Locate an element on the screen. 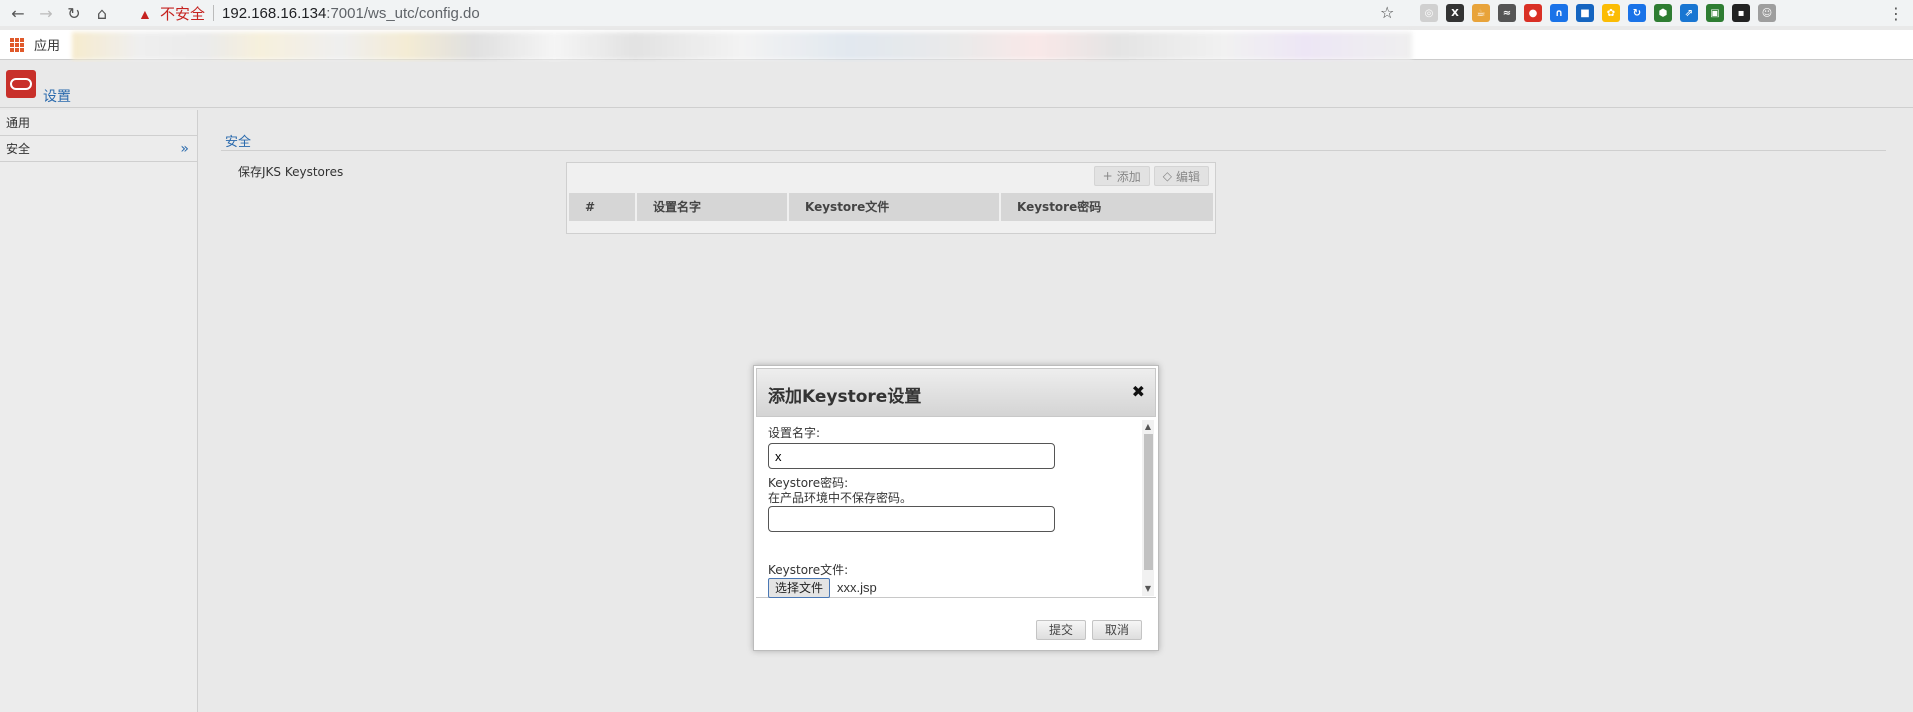  ext-dark-icon: ▪ is located at coordinates (1741, 13).